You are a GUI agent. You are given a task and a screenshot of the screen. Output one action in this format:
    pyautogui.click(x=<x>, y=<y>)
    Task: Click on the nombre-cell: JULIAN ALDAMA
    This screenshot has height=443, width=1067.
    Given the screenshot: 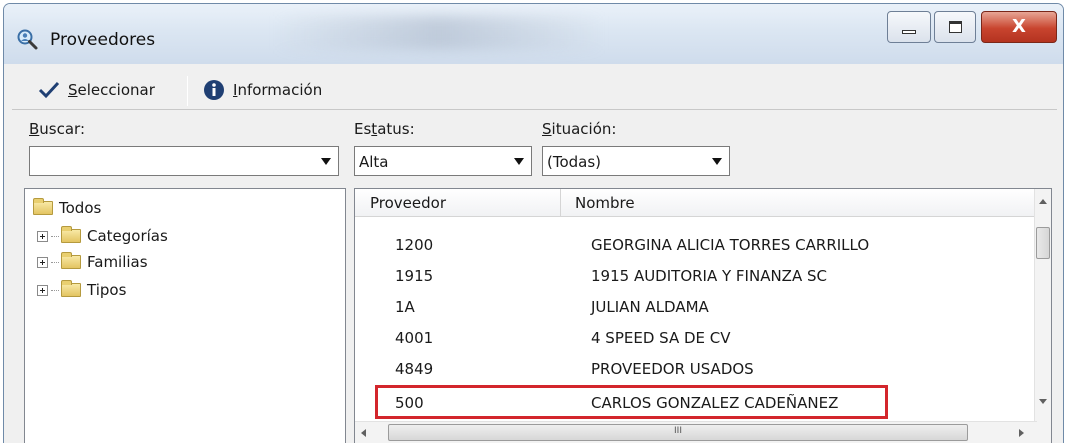 What is the action you would take?
    pyautogui.click(x=650, y=307)
    